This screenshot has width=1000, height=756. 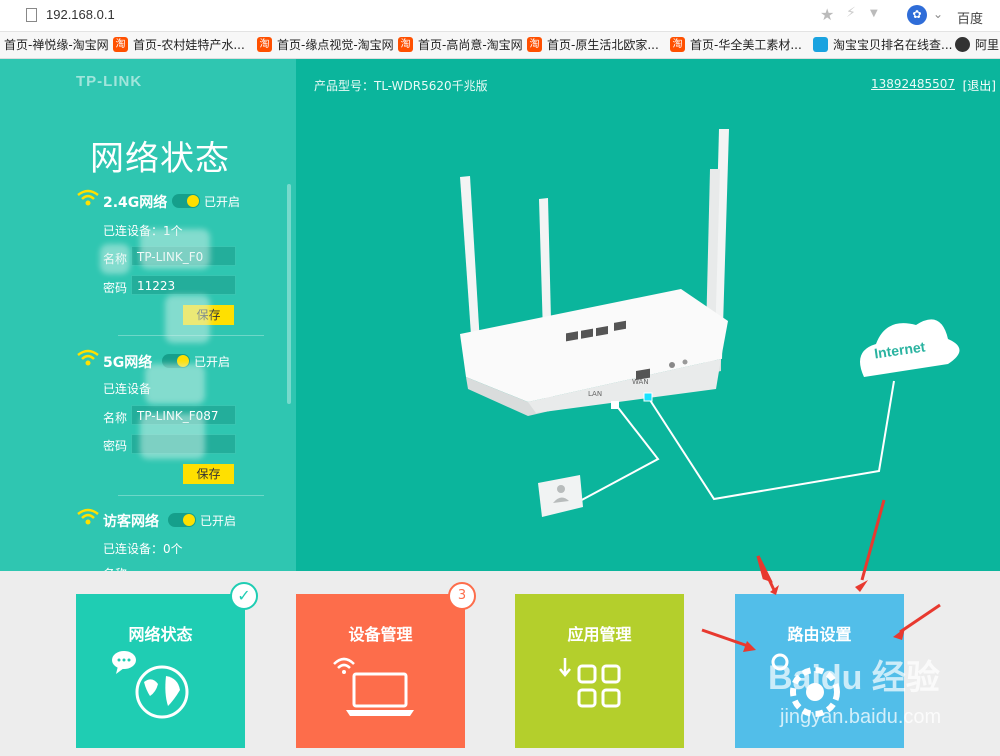 I want to click on chevron-down-icon: ▼, so click(x=874, y=13).